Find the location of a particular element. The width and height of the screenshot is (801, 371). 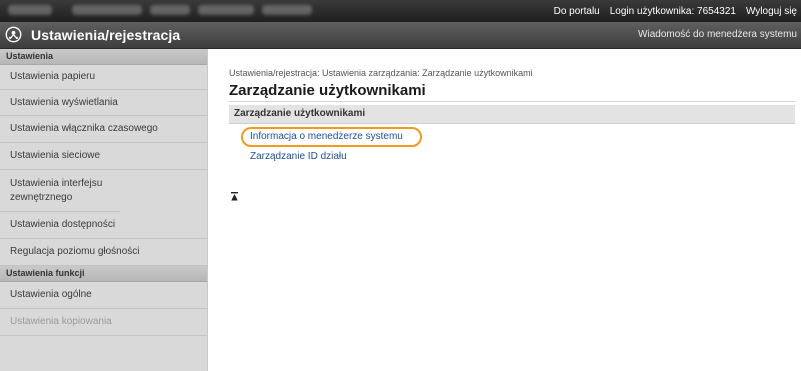

section-title: Zarządzanie użytkownikami is located at coordinates (300, 113).